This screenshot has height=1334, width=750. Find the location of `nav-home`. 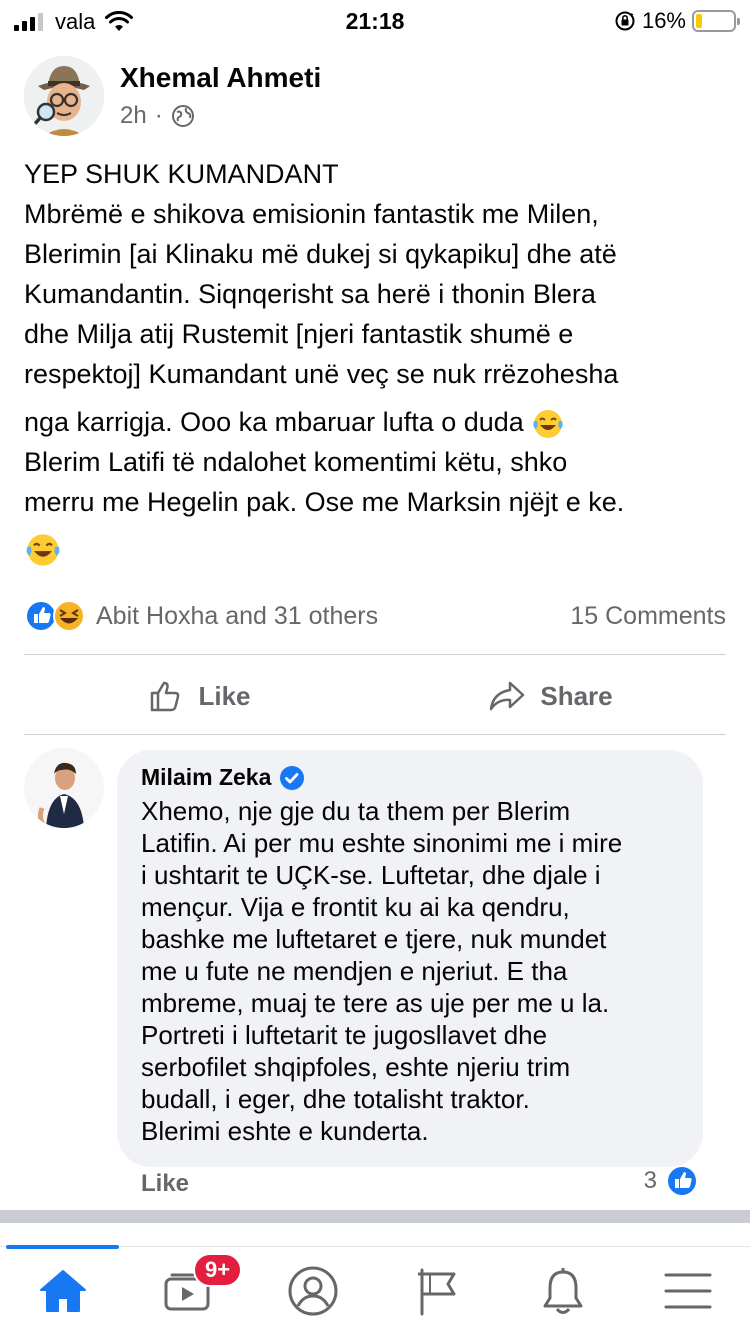

nav-home is located at coordinates (62, 1289).